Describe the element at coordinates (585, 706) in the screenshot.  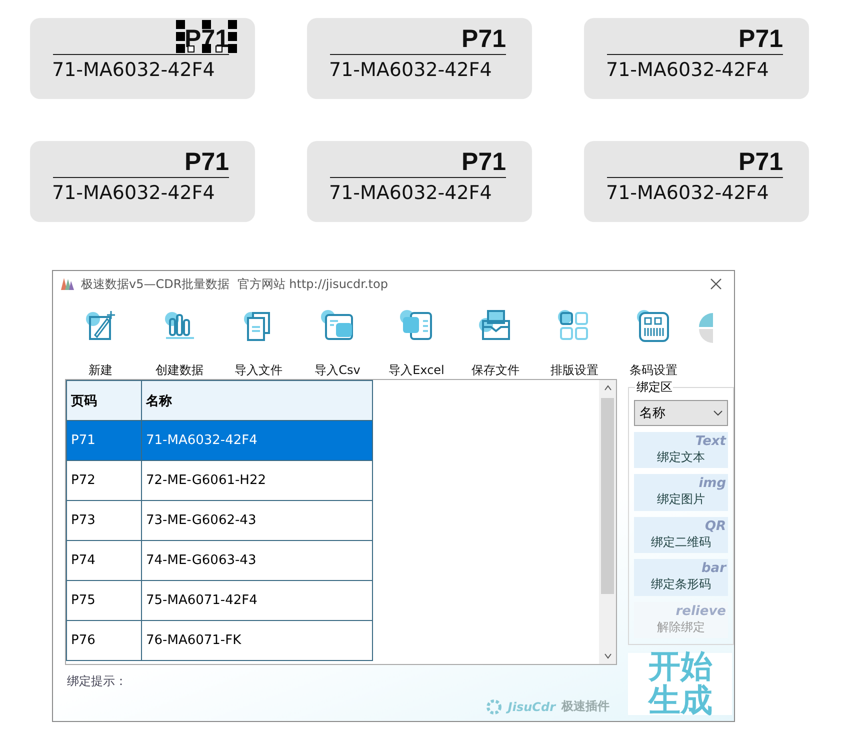
I see `brand-tagline: 极速插件` at that location.